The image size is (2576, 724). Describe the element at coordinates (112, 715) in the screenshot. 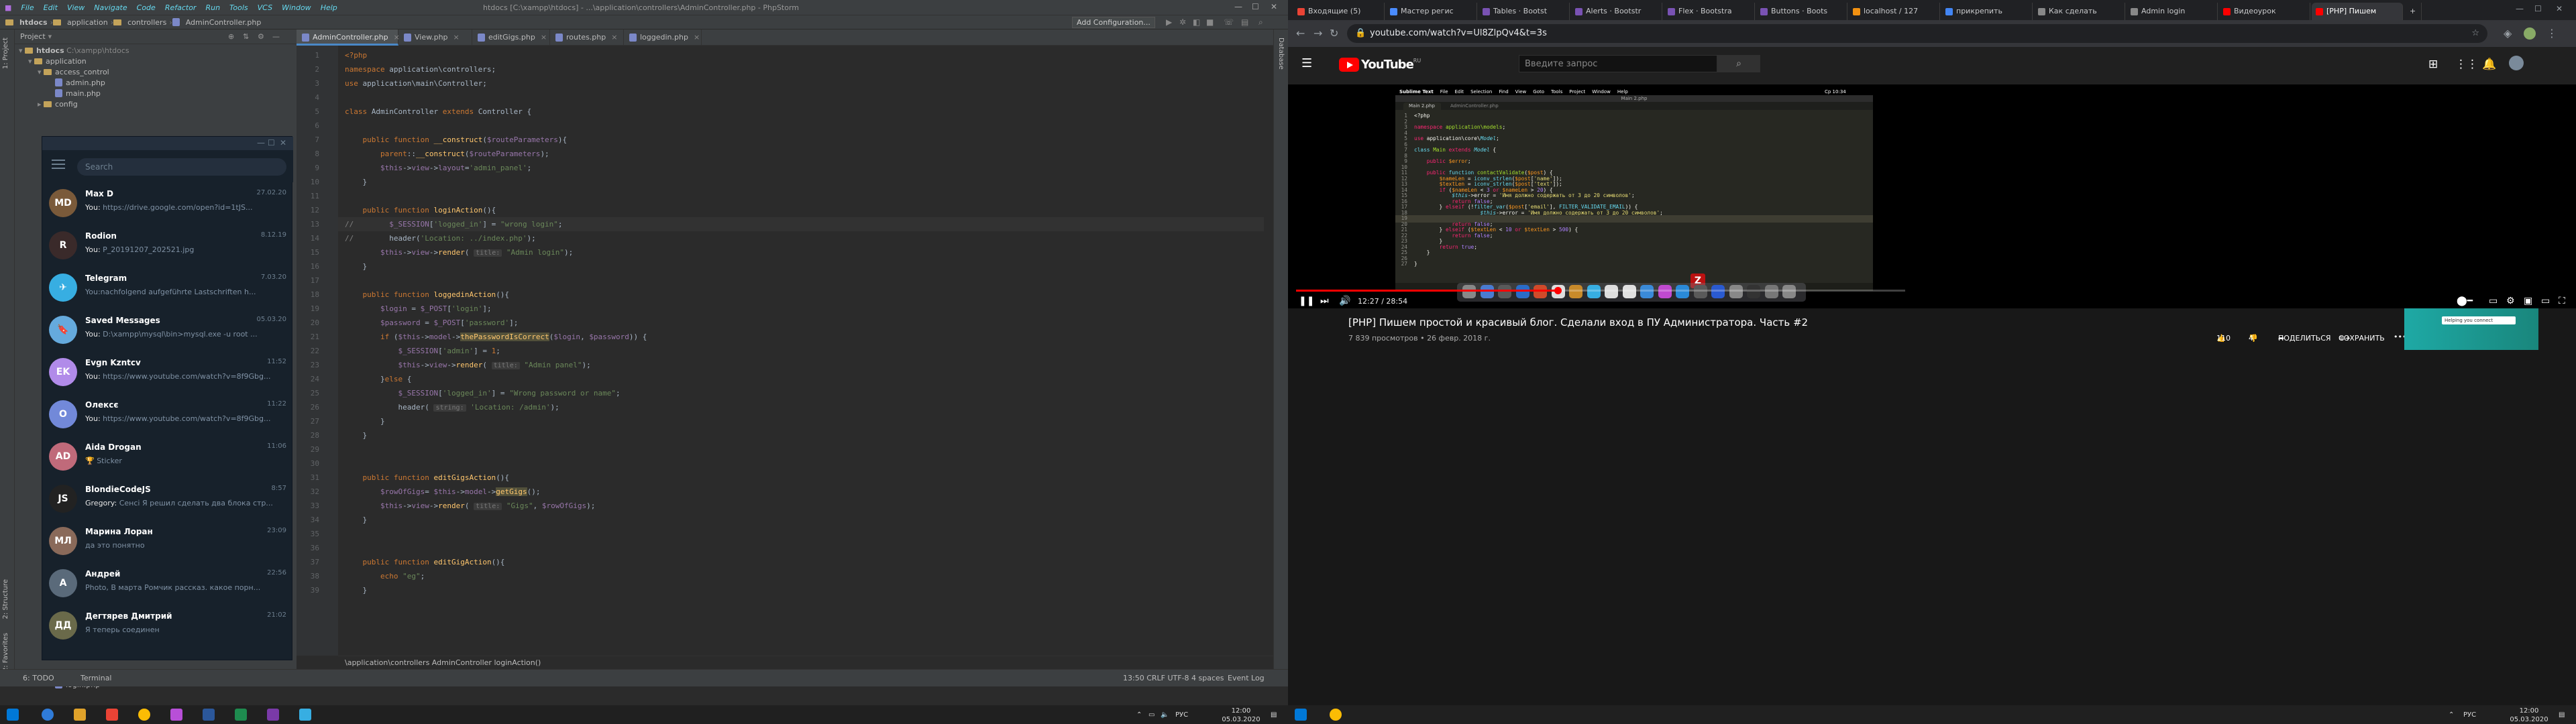

I see `opera-icon` at that location.